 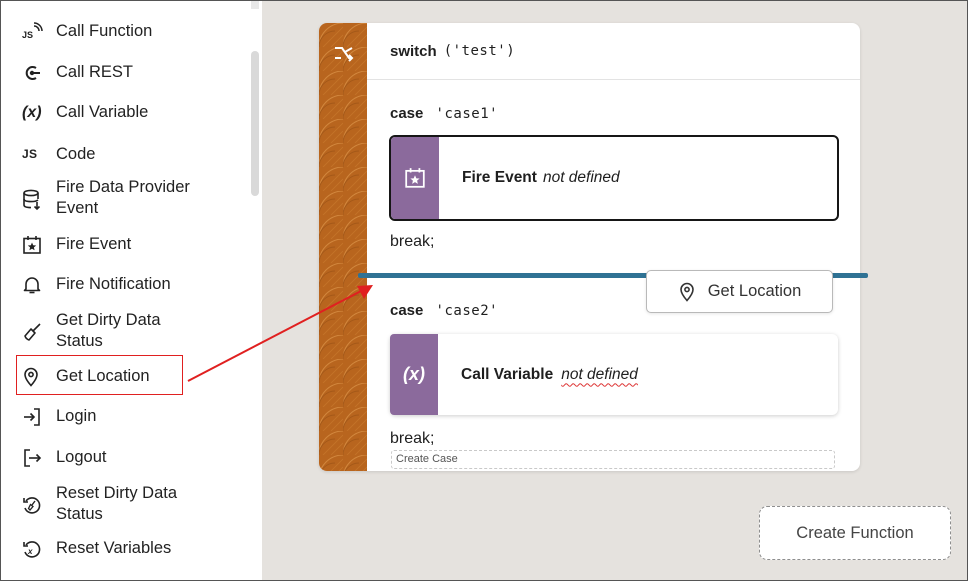 I want to click on database-icon, so click(x=32, y=194).